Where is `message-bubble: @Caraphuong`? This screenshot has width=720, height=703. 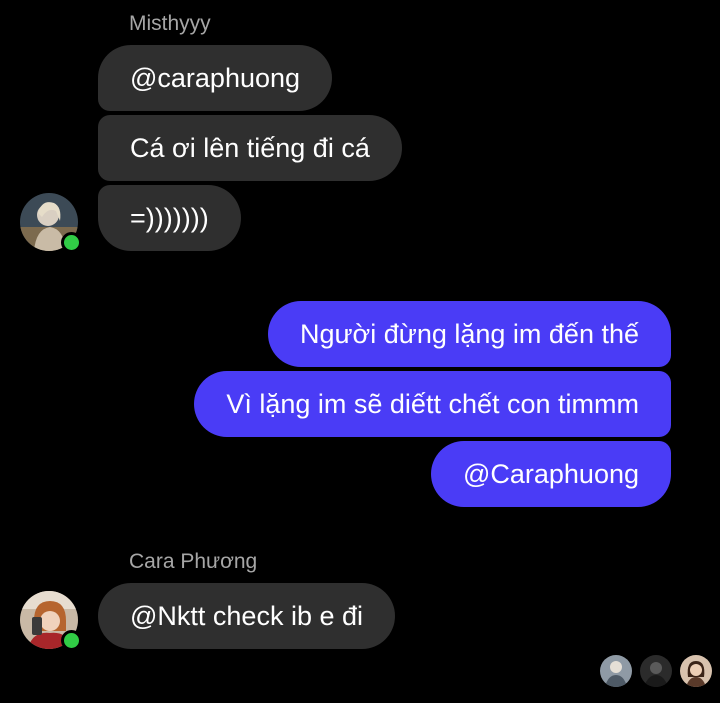
message-bubble: @Caraphuong is located at coordinates (550, 474).